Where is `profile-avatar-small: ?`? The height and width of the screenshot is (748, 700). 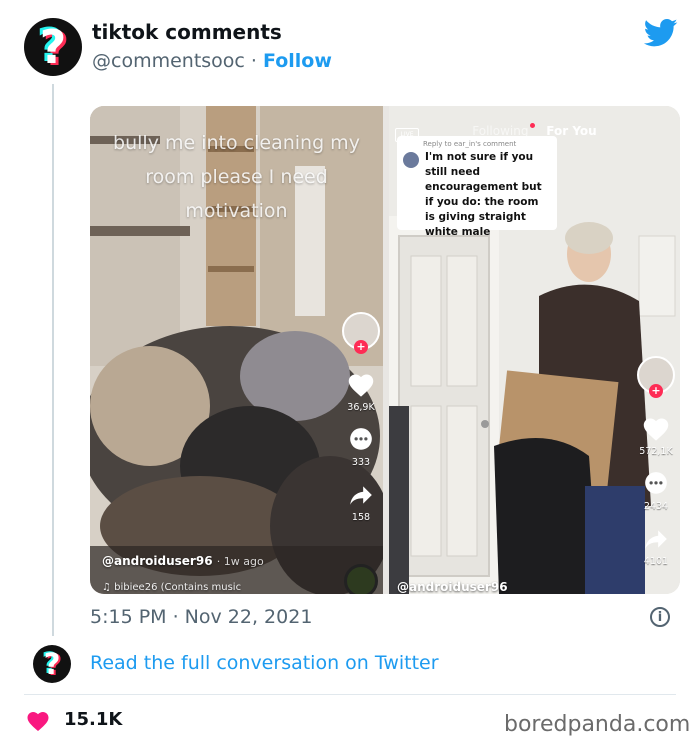 profile-avatar-small: ? is located at coordinates (52, 664).